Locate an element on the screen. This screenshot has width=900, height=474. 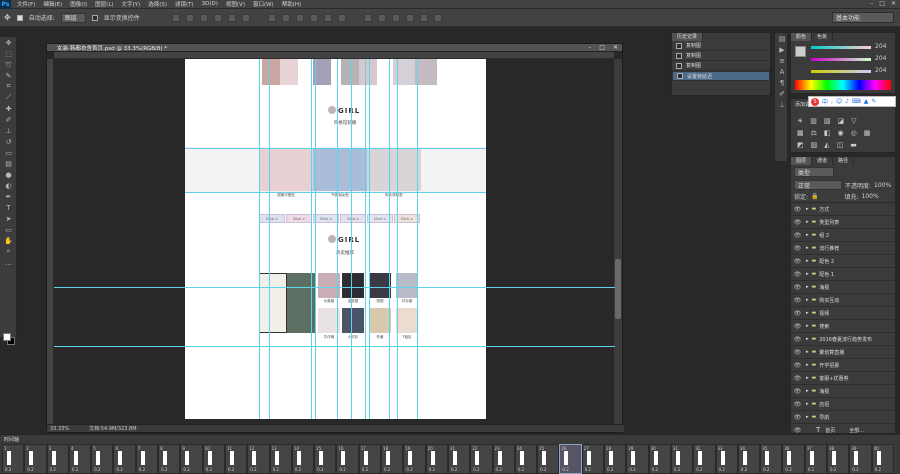
timeline-frame: 20 0.2 is located at coordinates (436, 459).